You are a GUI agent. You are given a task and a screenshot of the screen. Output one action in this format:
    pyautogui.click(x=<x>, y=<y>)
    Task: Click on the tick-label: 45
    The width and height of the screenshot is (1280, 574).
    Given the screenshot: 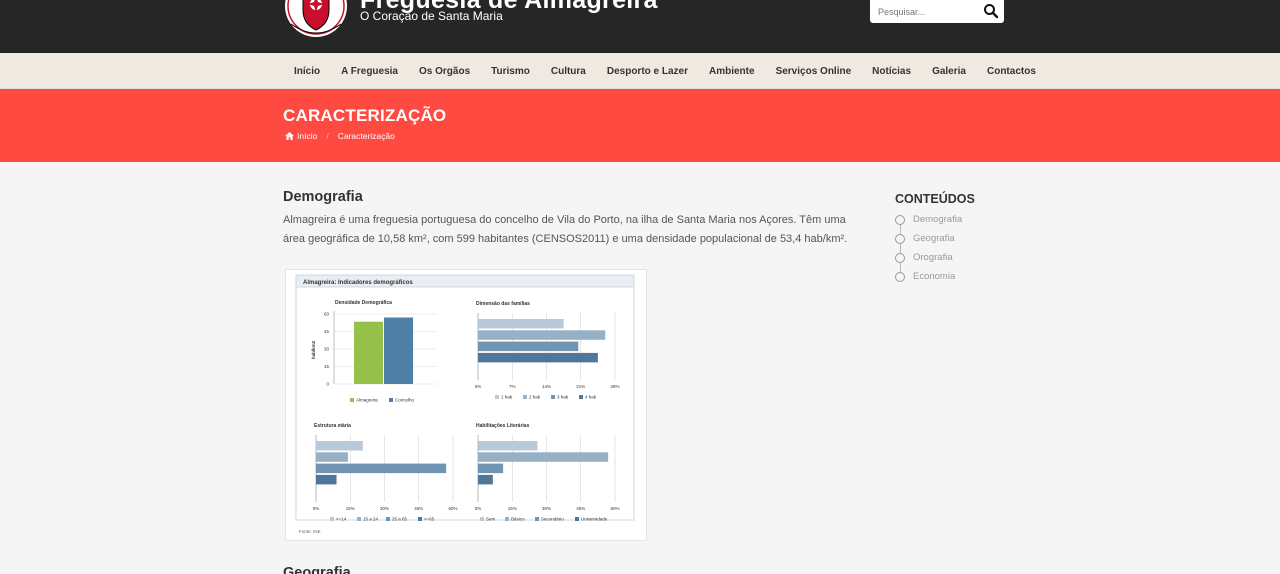 What is the action you would take?
    pyautogui.click(x=327, y=331)
    